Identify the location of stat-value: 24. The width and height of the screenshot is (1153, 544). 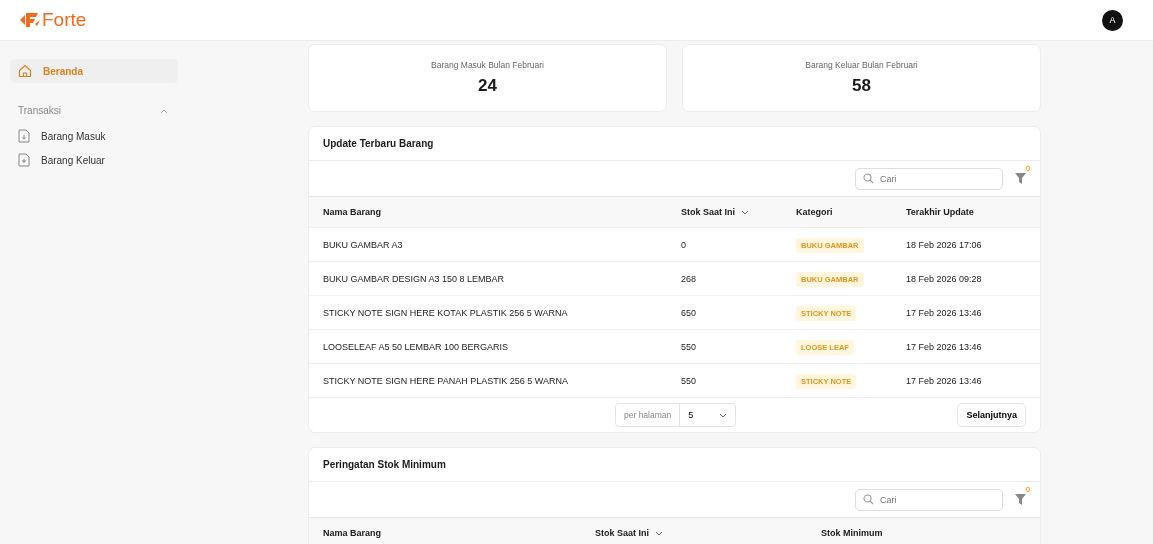
(487, 86).